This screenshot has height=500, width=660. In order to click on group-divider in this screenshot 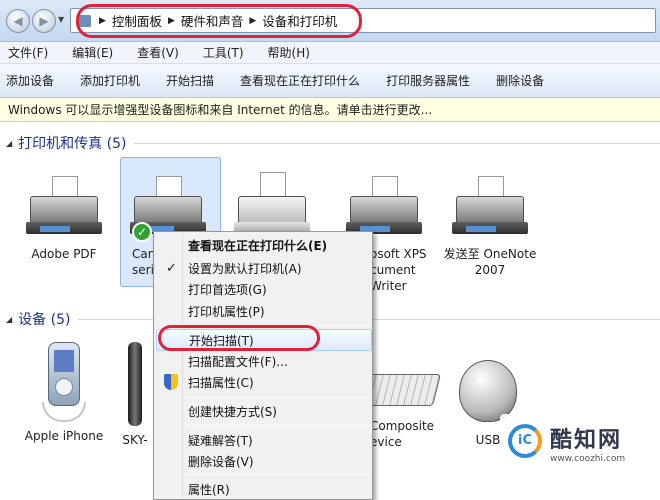, I will do `click(397, 143)`.